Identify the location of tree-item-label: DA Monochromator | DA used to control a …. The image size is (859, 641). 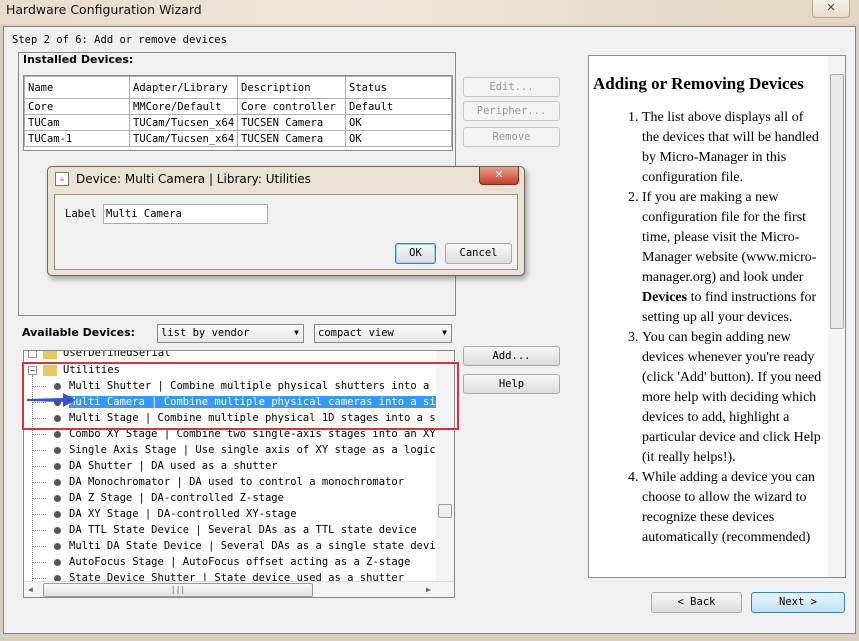
(237, 482).